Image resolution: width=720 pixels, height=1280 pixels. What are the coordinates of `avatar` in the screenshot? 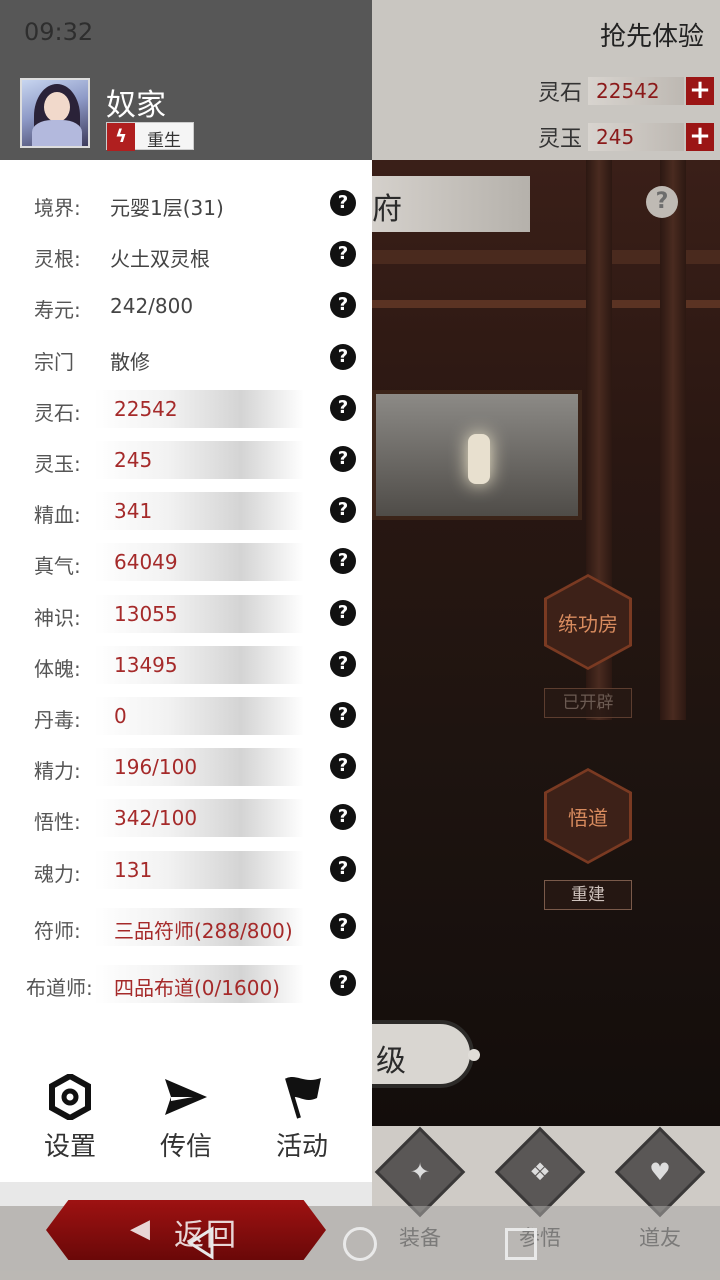 It's located at (55, 113).